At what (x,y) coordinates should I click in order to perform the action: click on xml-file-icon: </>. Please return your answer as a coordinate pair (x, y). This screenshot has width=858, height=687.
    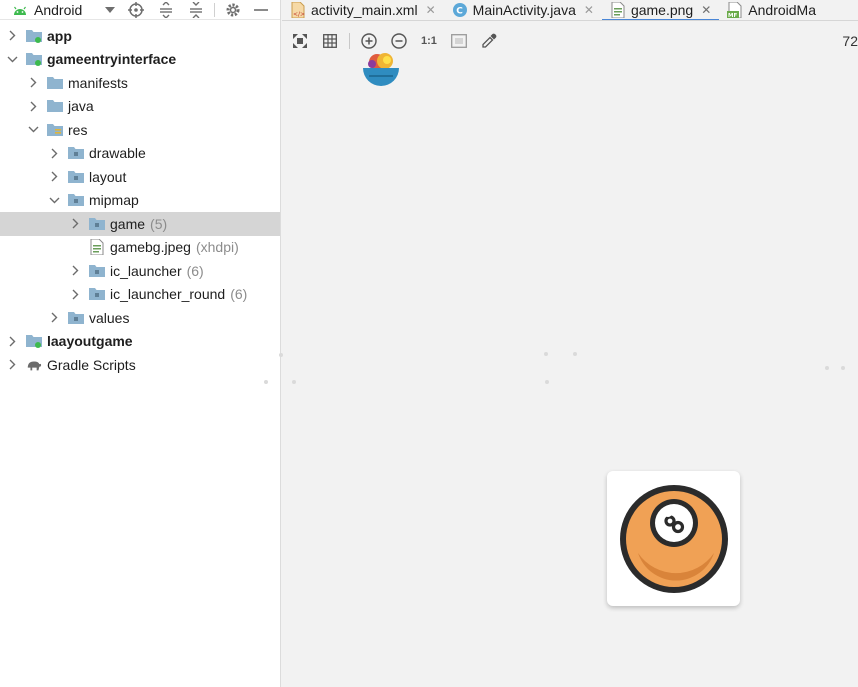
    Looking at the image, I should click on (298, 10).